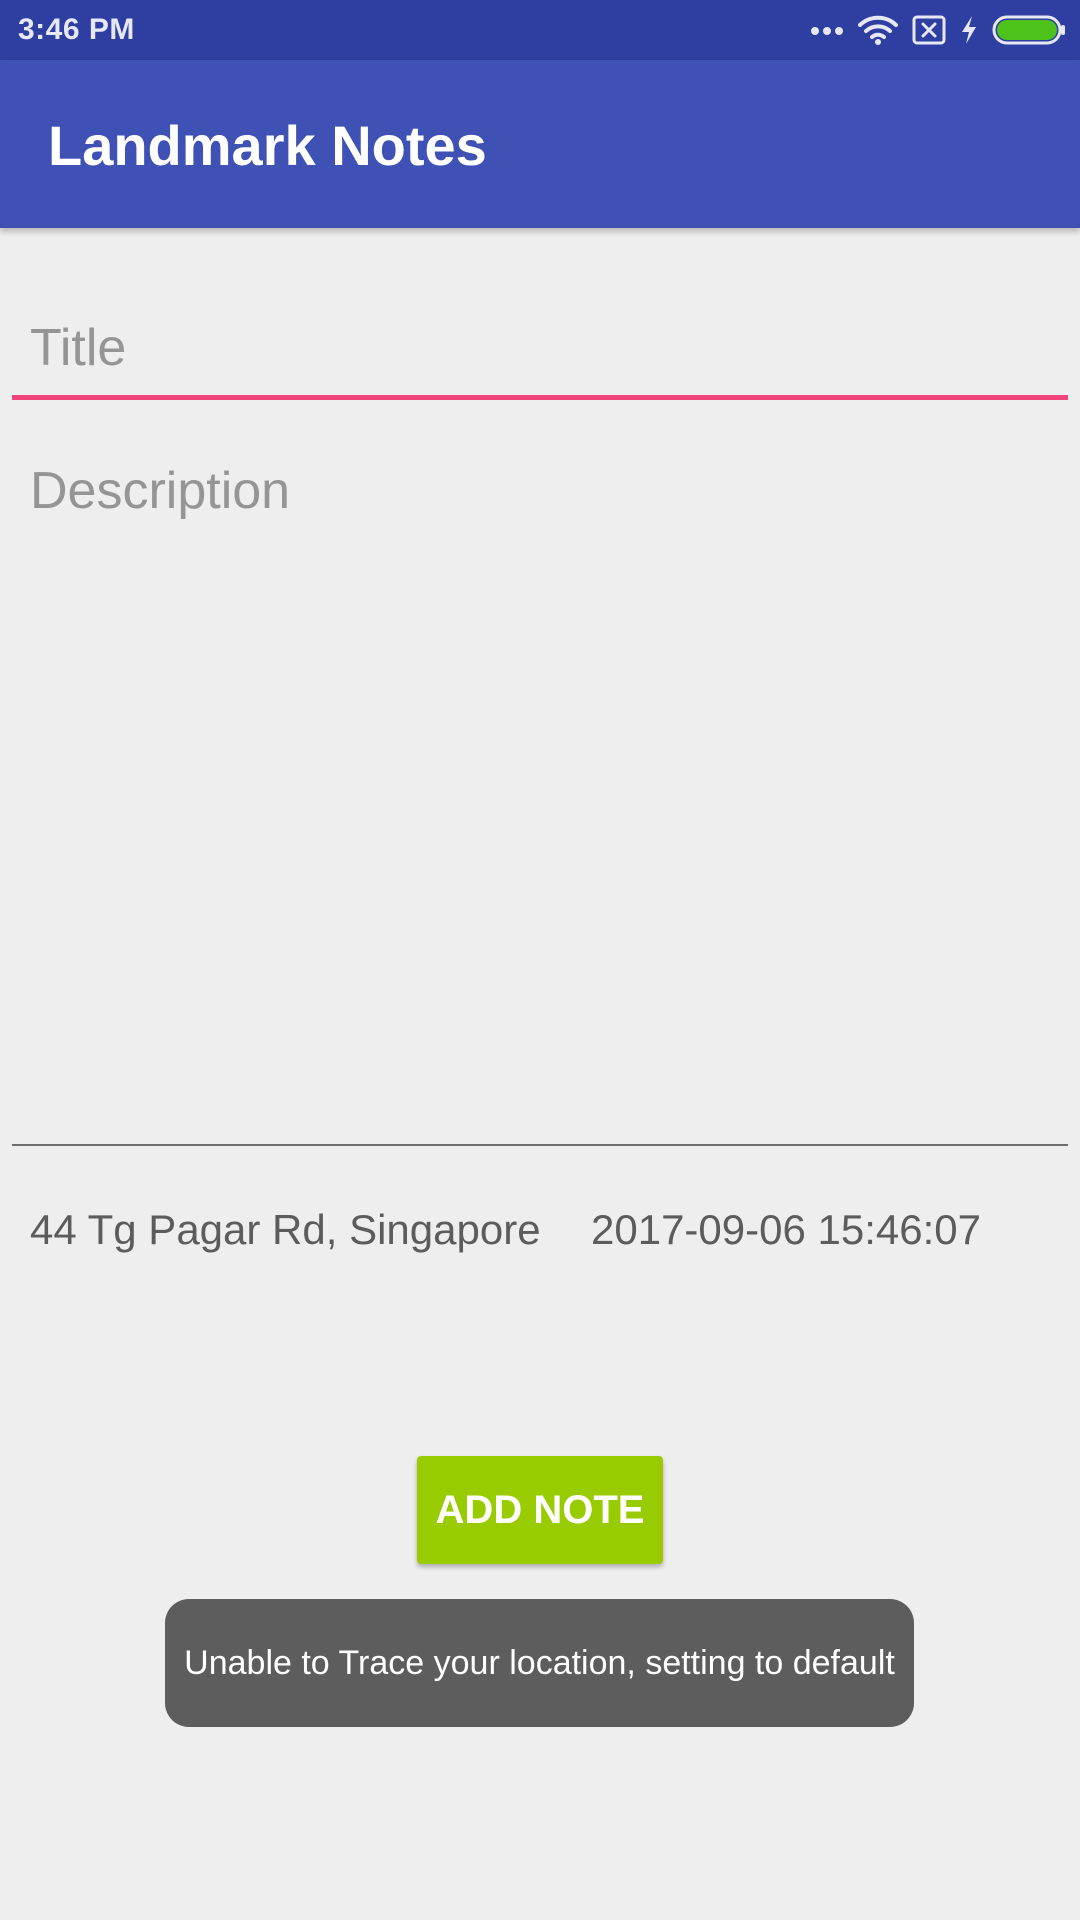 This screenshot has height=1920, width=1080. I want to click on datetime-text: 2017-09-06 15:46:07, so click(786, 1229).